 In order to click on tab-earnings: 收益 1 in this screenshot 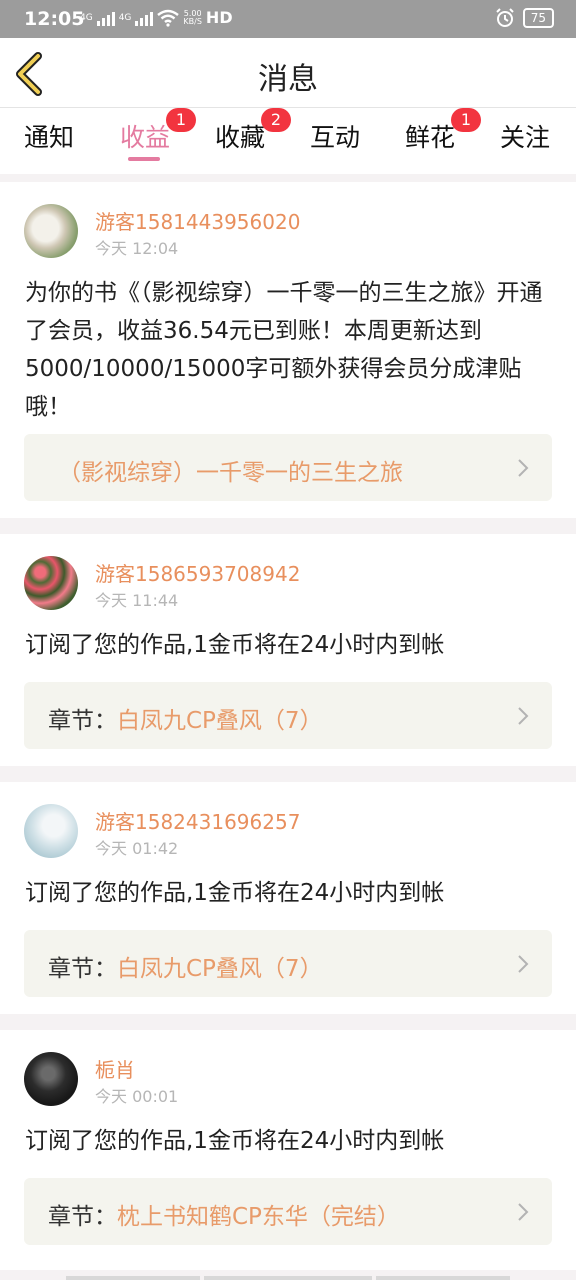, I will do `click(158, 131)`.